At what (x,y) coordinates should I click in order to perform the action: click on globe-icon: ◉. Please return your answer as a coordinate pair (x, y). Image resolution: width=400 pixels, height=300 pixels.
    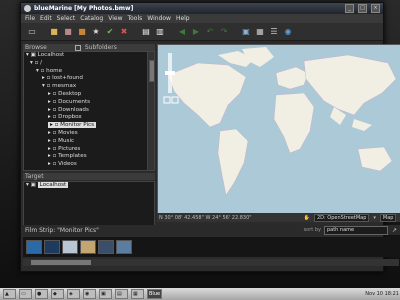
    Looking at the image, I should click on (288, 32).